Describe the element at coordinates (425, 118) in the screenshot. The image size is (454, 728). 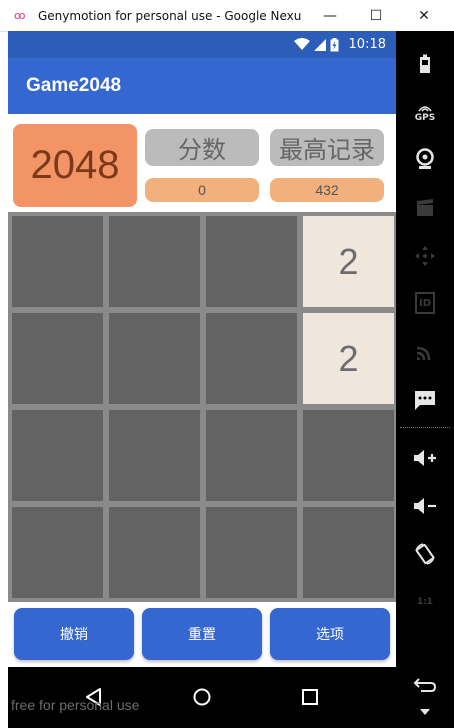
I see `gps-label: GPS` at that location.